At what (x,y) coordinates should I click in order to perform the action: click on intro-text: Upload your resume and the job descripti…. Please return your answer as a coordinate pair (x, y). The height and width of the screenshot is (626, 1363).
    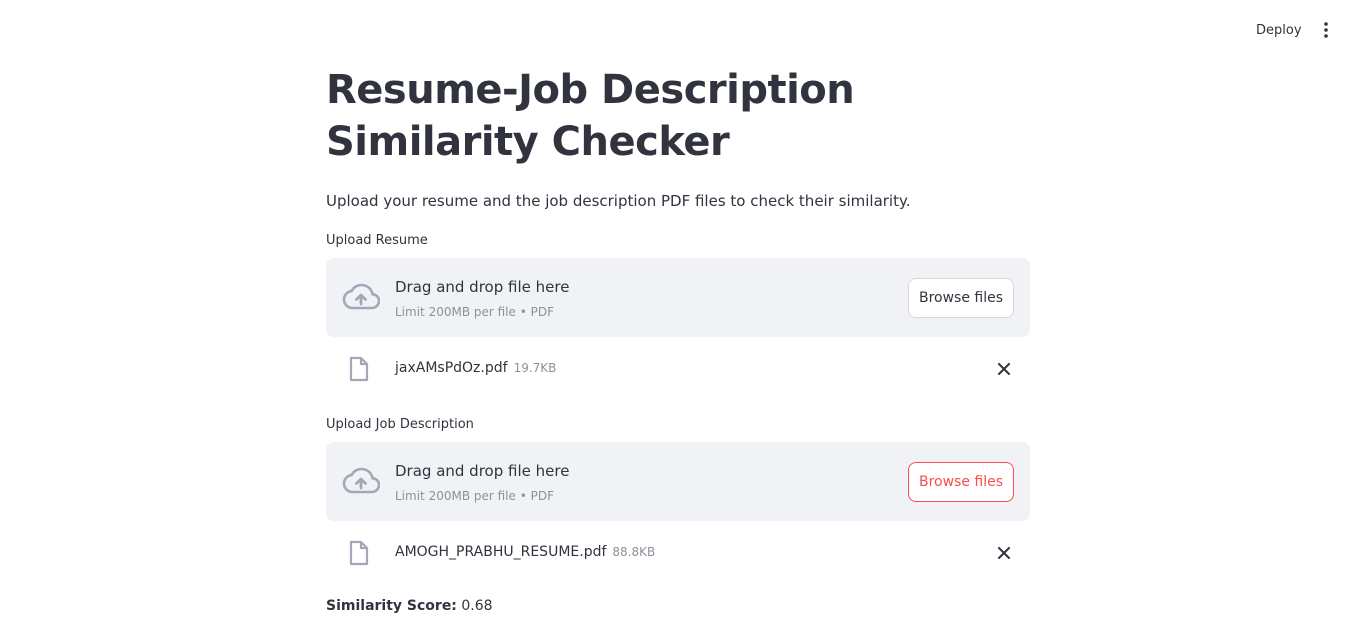
    Looking at the image, I should click on (618, 201).